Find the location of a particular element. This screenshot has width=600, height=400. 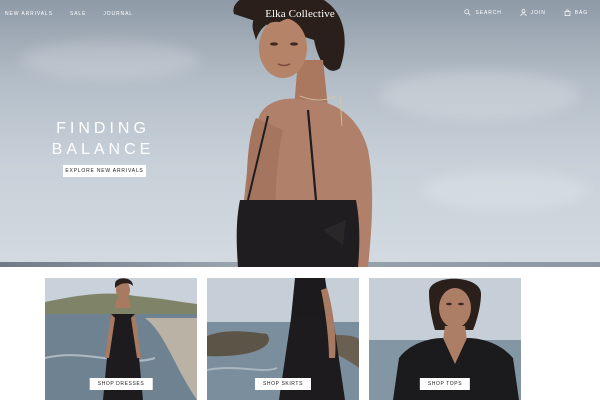

search-link: SEARCH is located at coordinates (482, 12).